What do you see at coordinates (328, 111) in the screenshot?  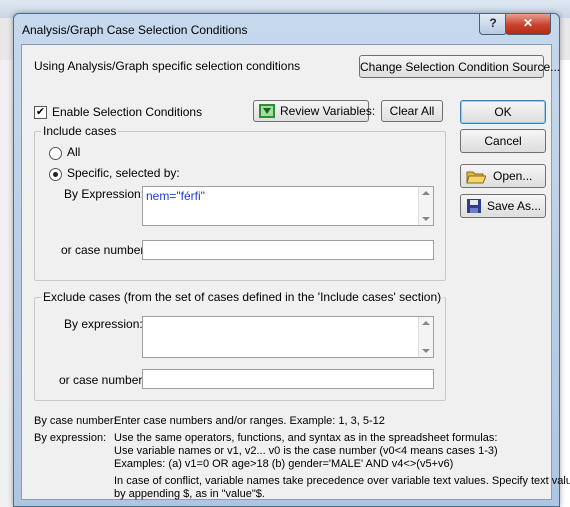 I see `review-variables-label: Review Variables:` at bounding box center [328, 111].